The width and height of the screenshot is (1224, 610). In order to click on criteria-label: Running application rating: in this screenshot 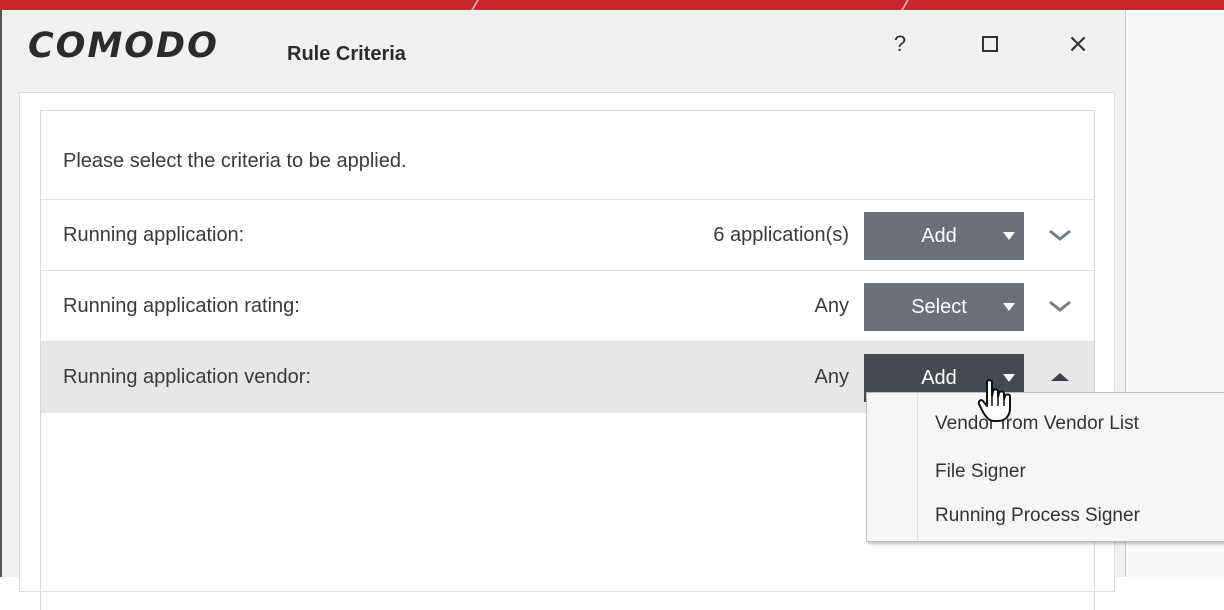, I will do `click(181, 306)`.